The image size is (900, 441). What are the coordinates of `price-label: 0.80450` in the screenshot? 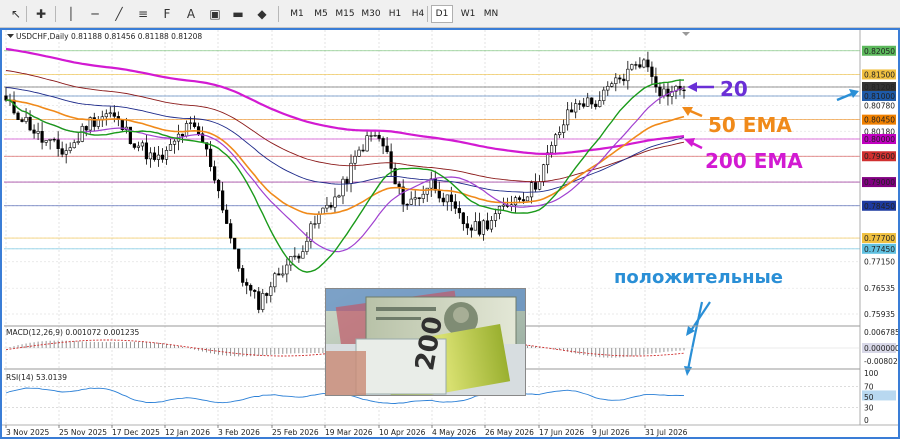 It's located at (879, 120).